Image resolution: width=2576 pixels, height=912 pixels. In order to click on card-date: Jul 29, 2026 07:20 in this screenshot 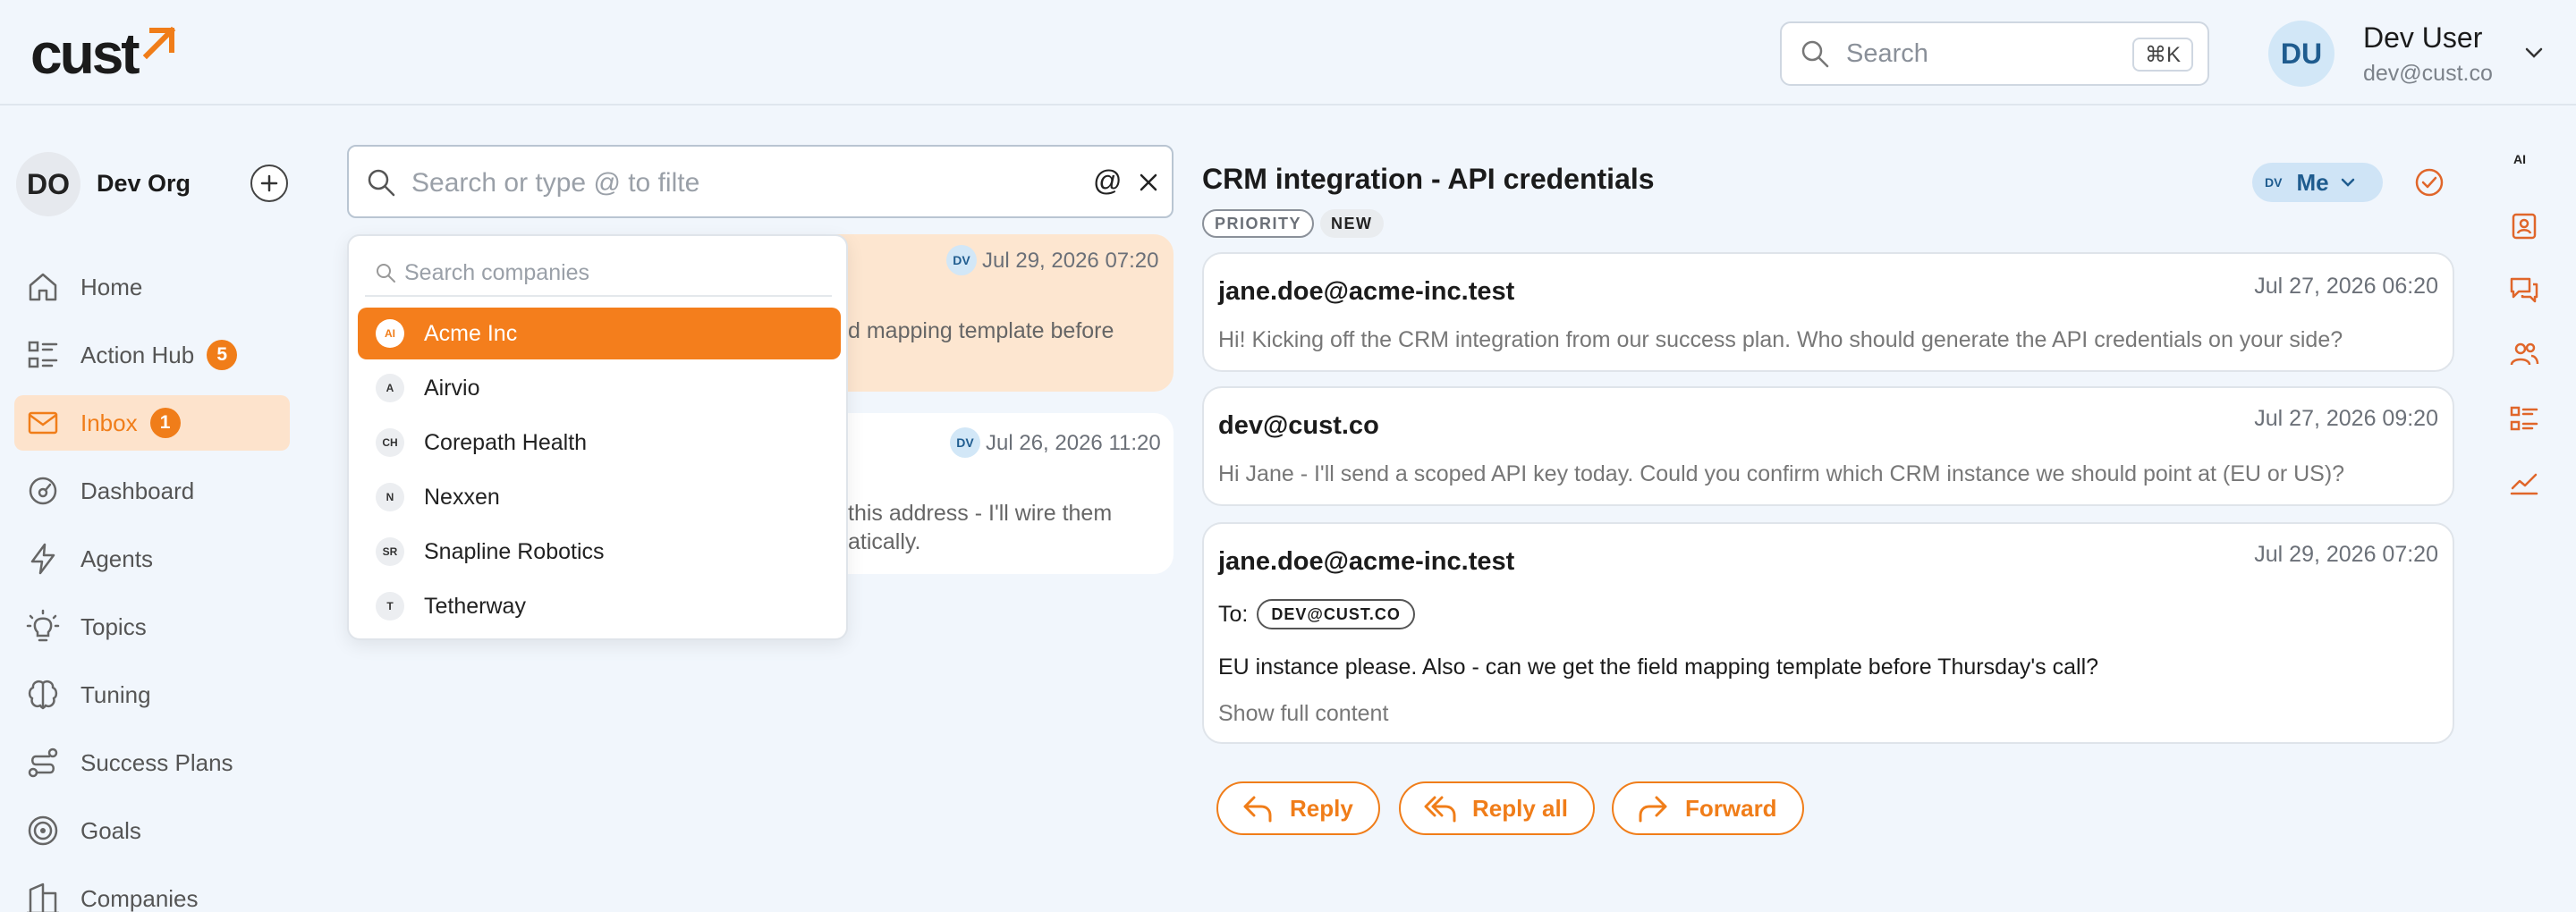, I will do `click(1070, 261)`.